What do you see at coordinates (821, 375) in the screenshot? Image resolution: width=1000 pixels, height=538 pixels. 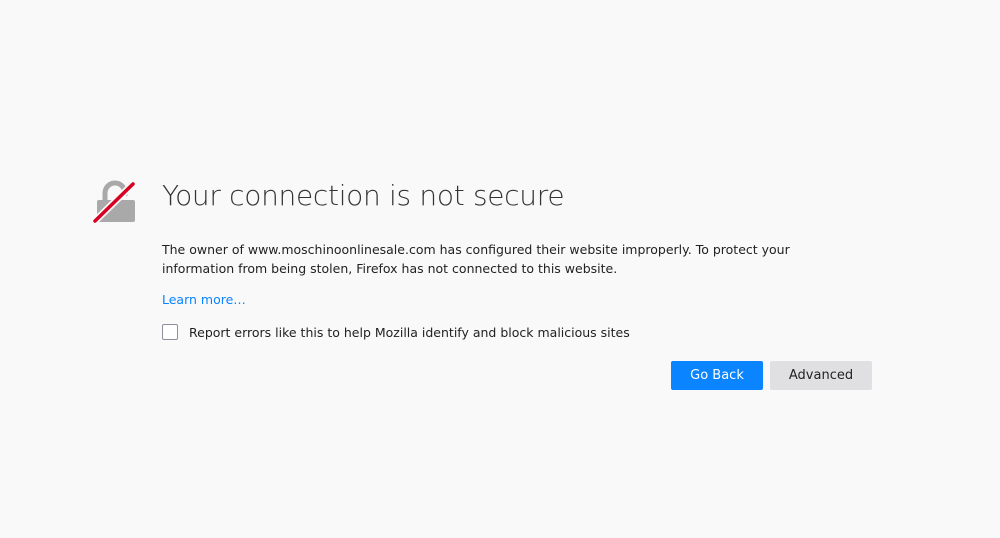 I see `advanced-button: Advanced` at bounding box center [821, 375].